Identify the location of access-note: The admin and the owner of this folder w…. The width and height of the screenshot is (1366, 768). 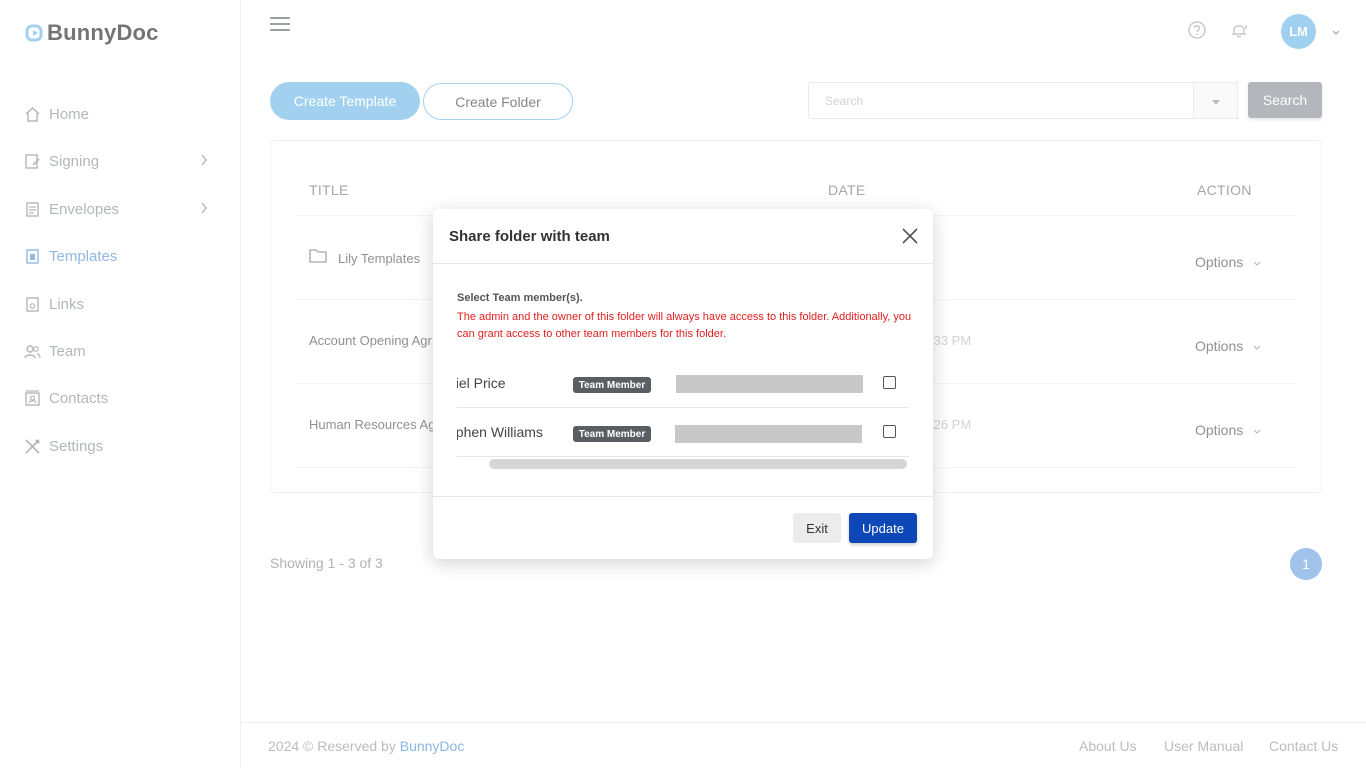
(684, 325).